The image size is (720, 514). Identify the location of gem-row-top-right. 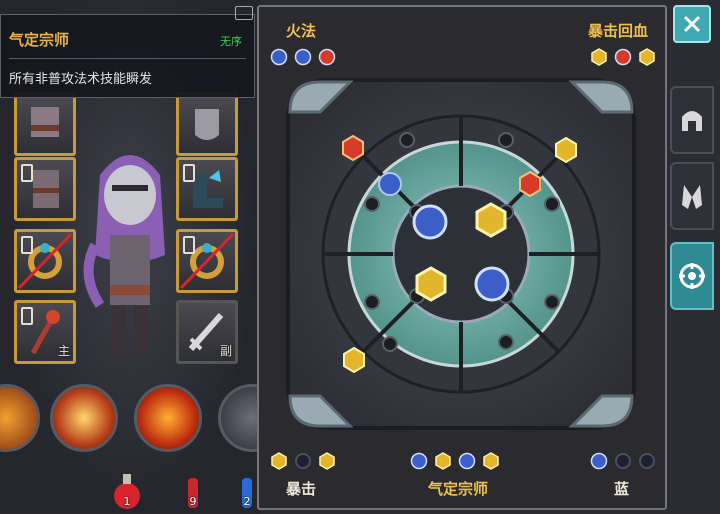
(623, 57).